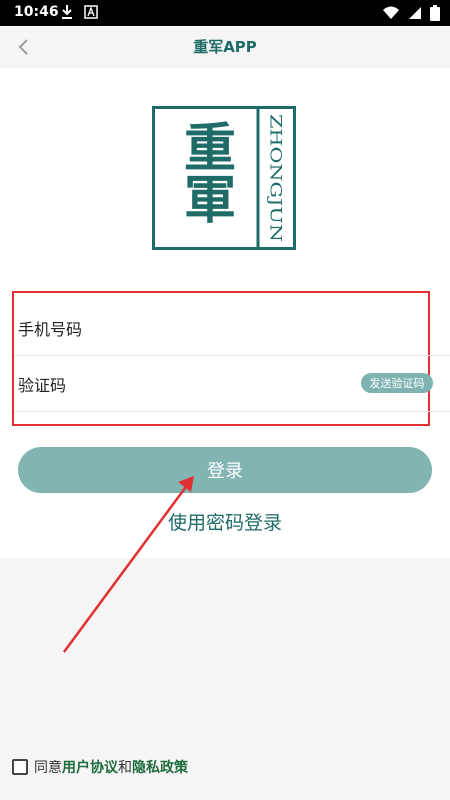 The height and width of the screenshot is (800, 450). I want to click on page-title: 重军APP, so click(225, 47).